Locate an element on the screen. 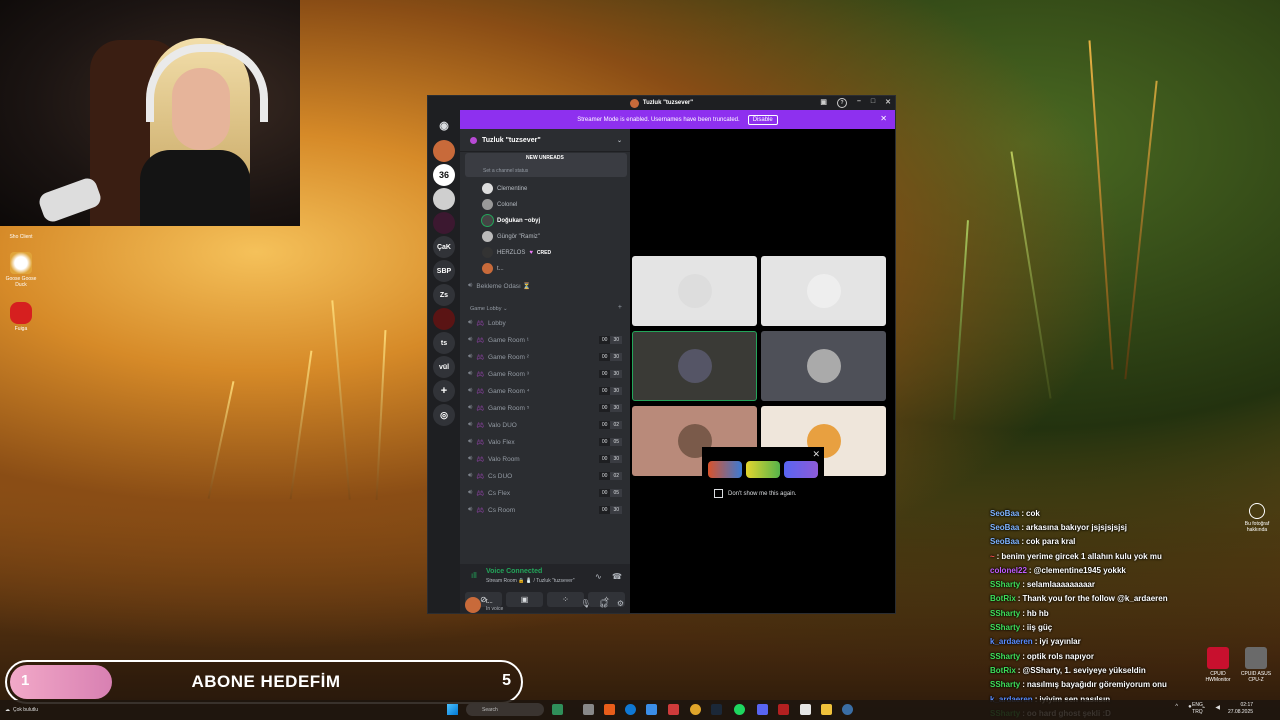 This screenshot has width=1280, height=720. clock: 02:17 27.08.2025 is located at coordinates (1240, 709).